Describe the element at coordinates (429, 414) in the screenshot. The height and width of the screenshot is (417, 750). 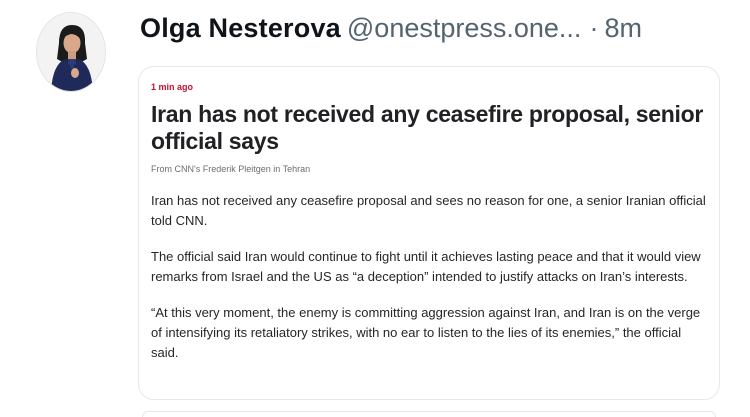
I see `next-card-edge` at that location.